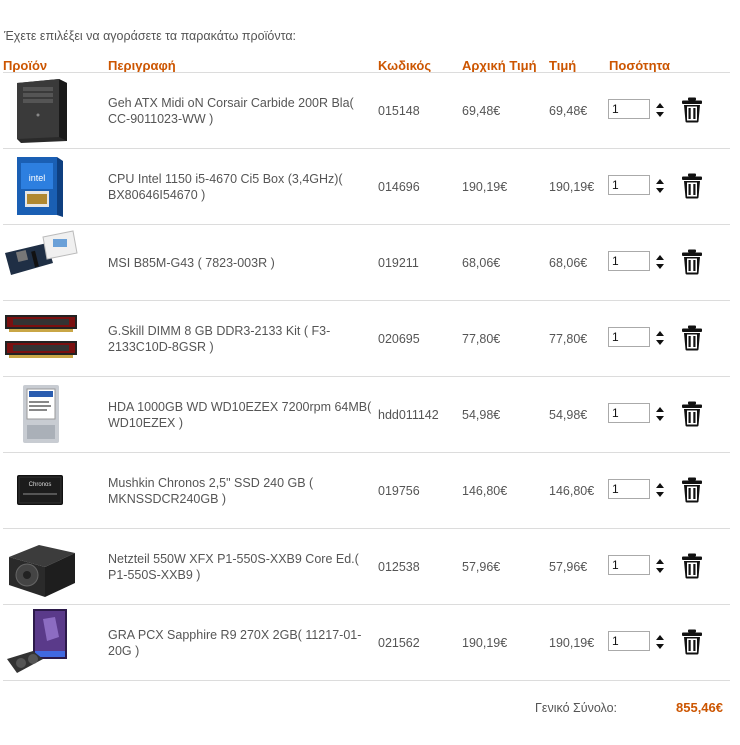 The height and width of the screenshot is (745, 740). I want to click on product-code: hdd011142, so click(408, 415).